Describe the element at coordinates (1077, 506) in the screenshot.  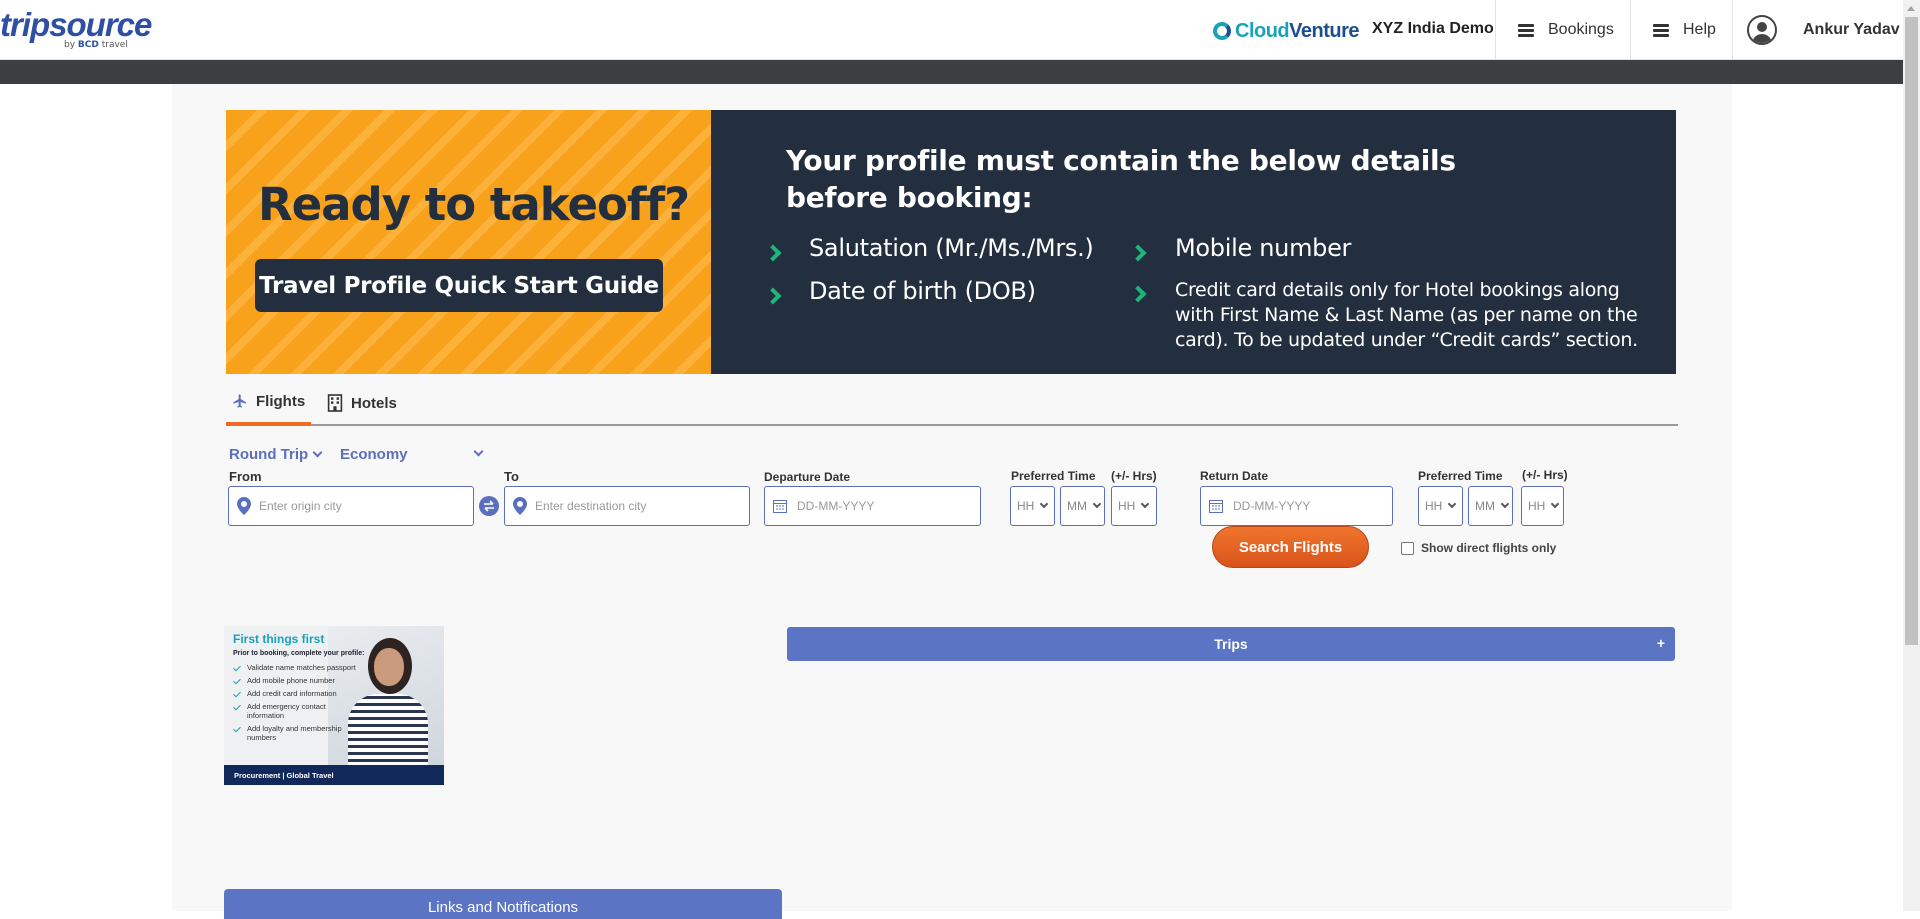
I see `departure-minute-value: MM` at that location.